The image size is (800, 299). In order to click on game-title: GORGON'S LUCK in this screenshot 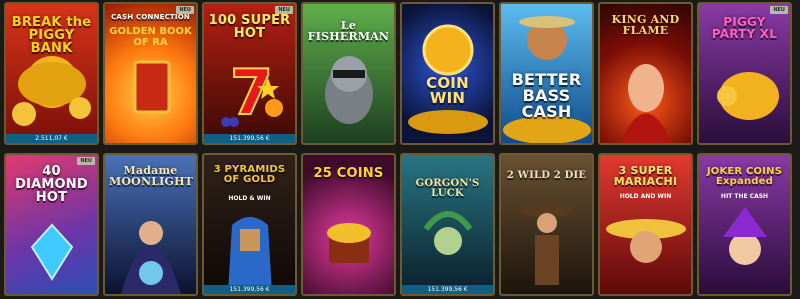, I will do `click(447, 188)`.